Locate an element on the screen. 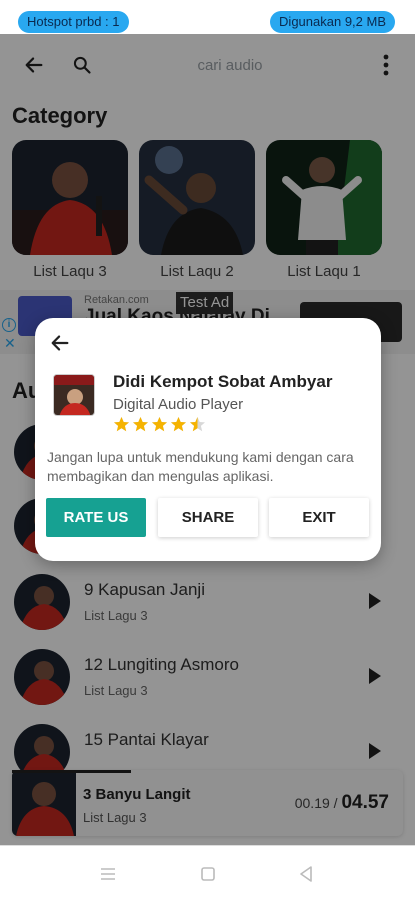 This screenshot has width=415, height=900. square-icon is located at coordinates (208, 873).